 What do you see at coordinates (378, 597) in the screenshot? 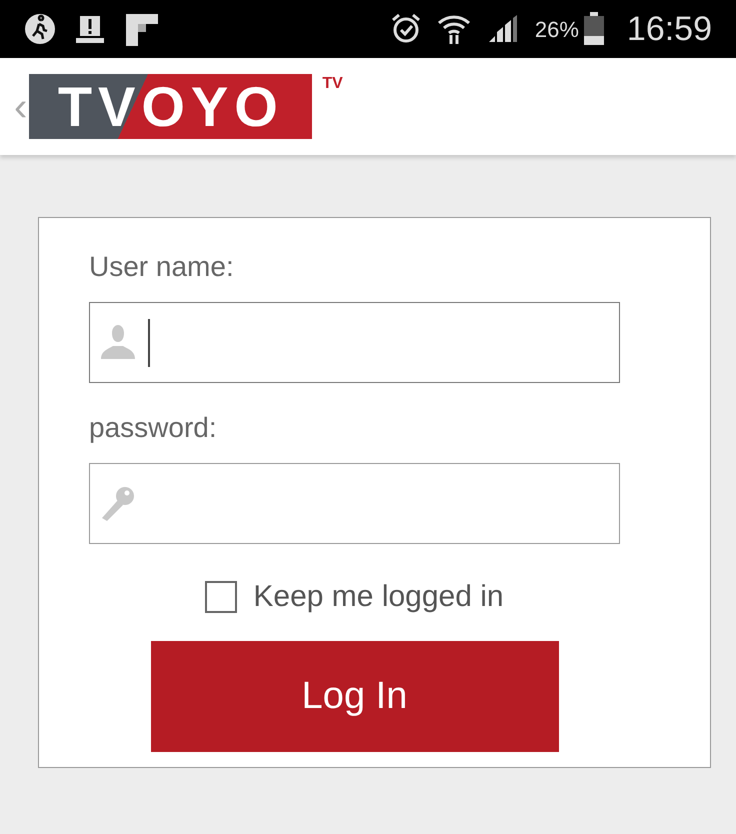
I see `checkbox-label: Keep me logged in` at bounding box center [378, 597].